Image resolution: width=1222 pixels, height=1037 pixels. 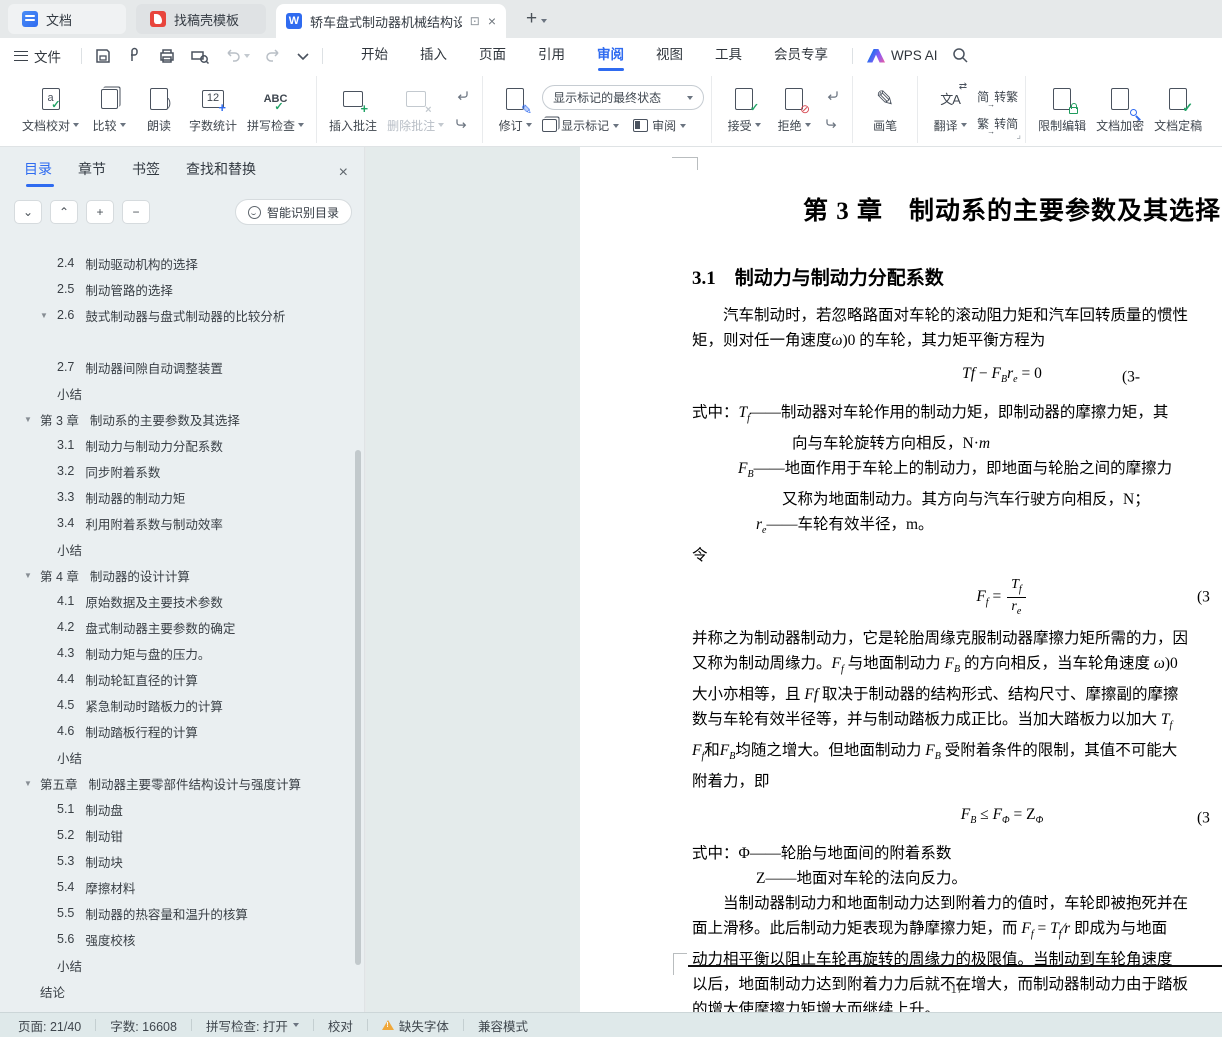 I want to click on menu-item-references: 引用, so click(x=551, y=55).